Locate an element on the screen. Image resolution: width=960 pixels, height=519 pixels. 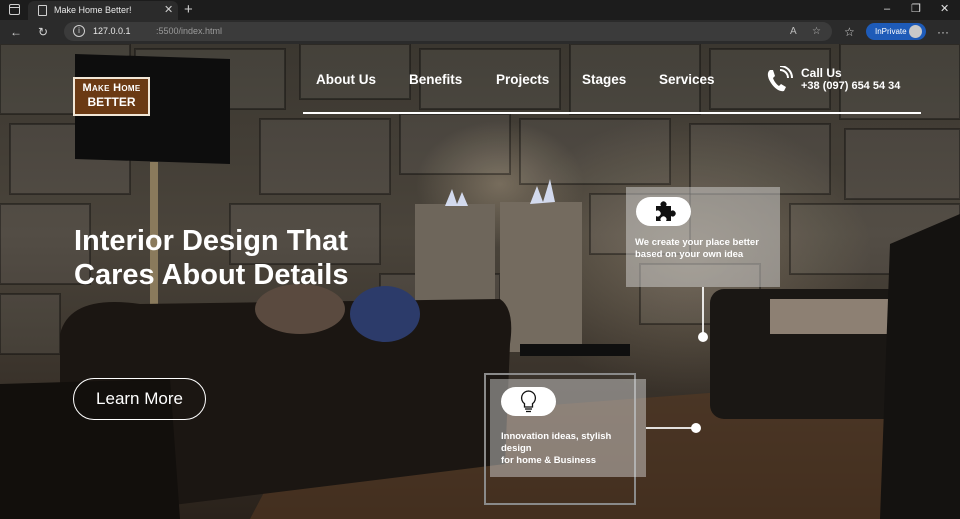
site-logo: Make Home BETTER is located at coordinates (111, 96).